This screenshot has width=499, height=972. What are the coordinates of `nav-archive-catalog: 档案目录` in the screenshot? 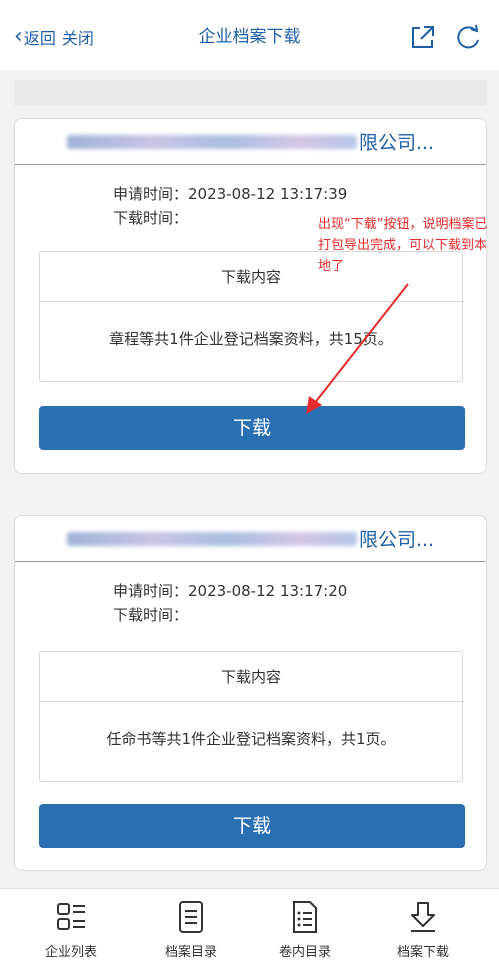 It's located at (191, 929).